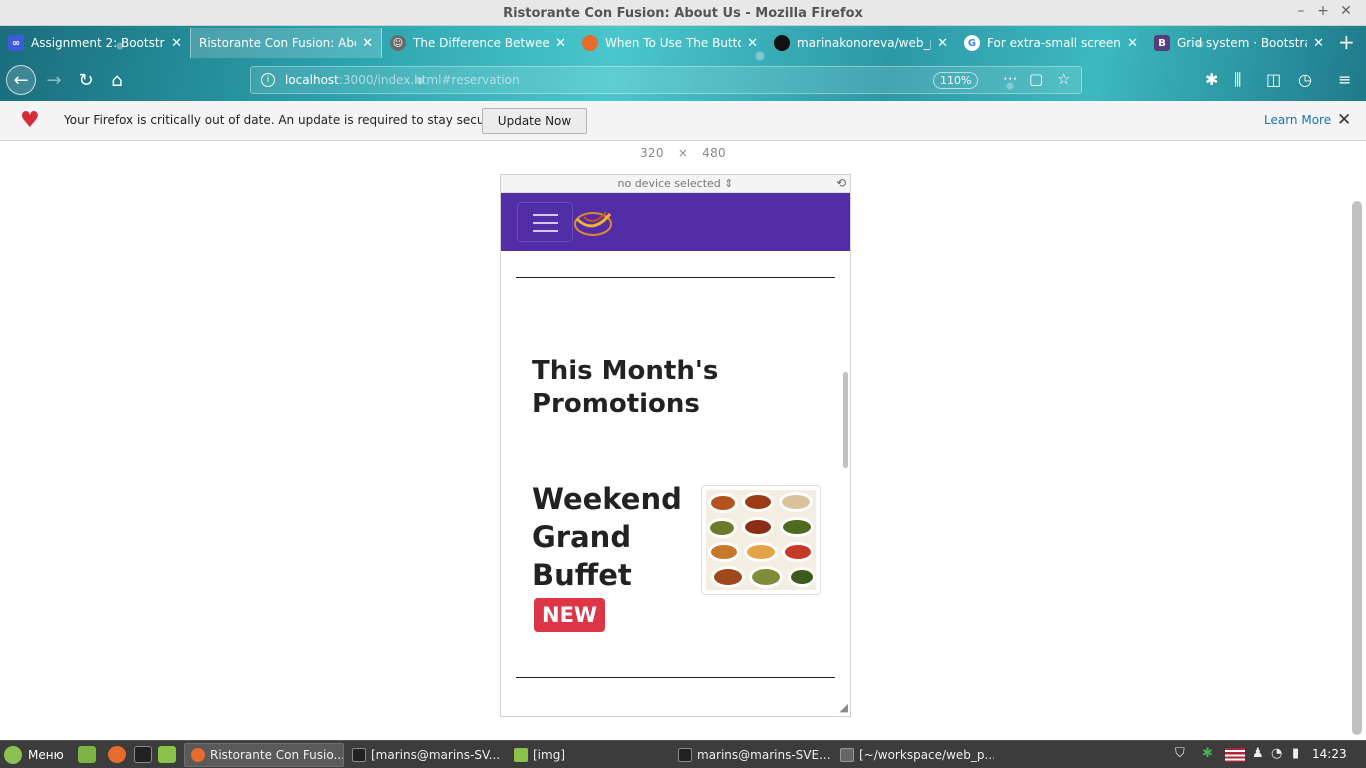 The image size is (1366, 768). Describe the element at coordinates (117, 80) in the screenshot. I see `home-icon: ⌂` at that location.